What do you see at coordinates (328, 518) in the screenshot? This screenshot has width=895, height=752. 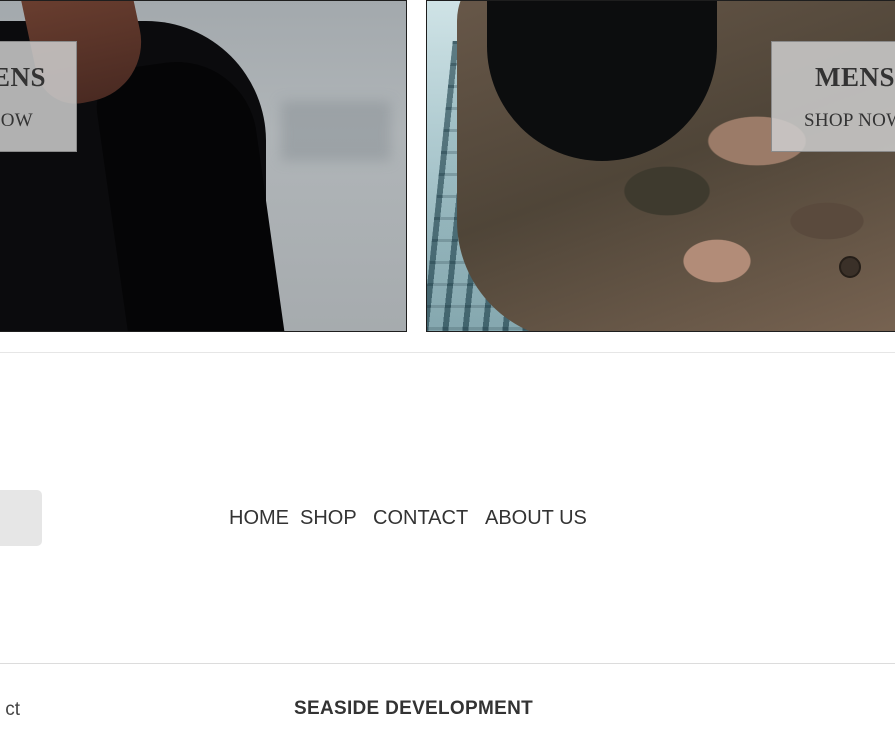 I see `nav-shop: SHOP` at bounding box center [328, 518].